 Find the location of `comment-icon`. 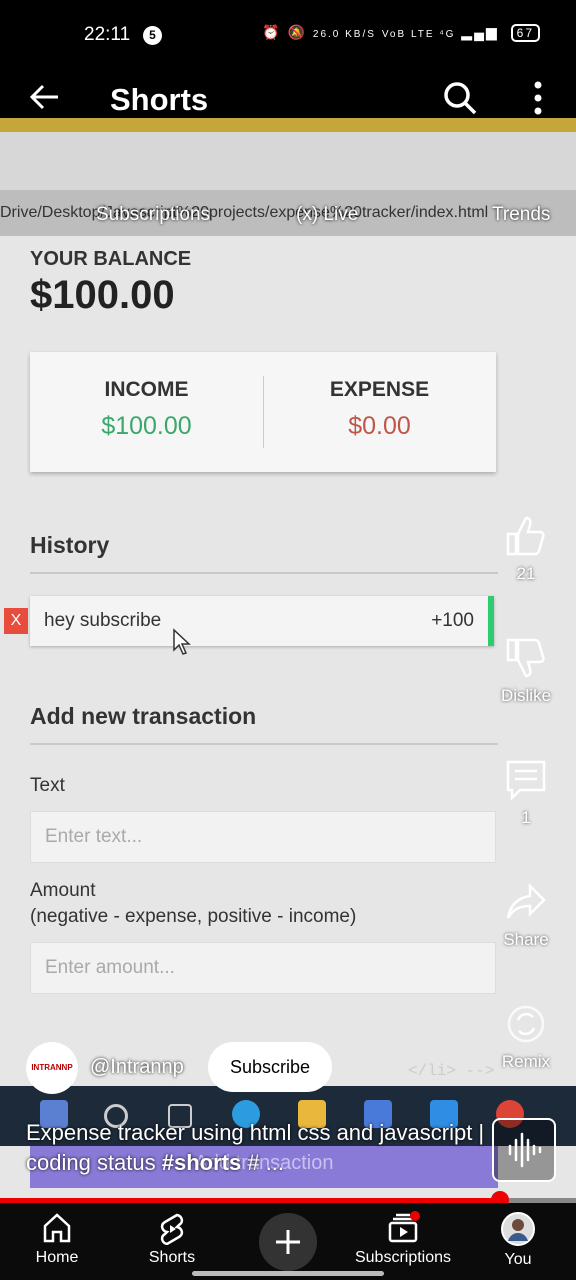

comment-icon is located at coordinates (526, 781).